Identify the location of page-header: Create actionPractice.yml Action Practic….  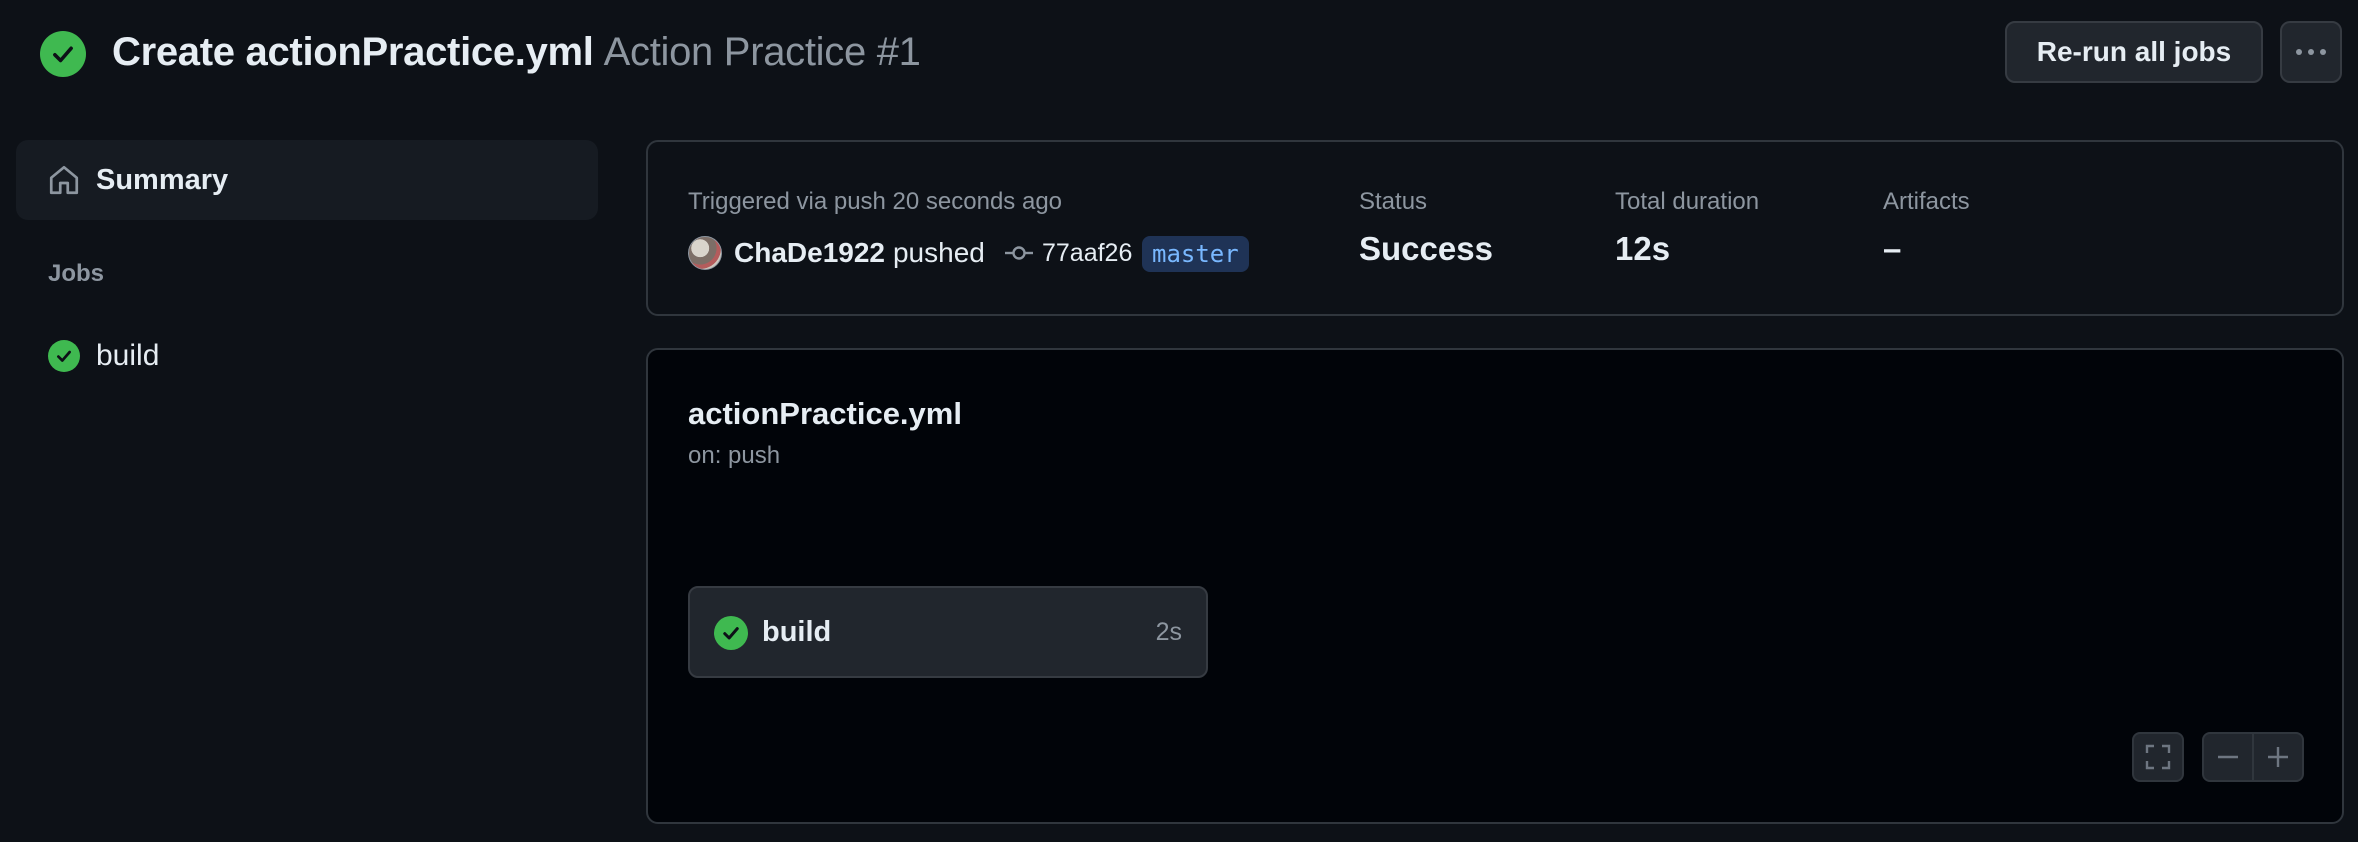
(1179, 52).